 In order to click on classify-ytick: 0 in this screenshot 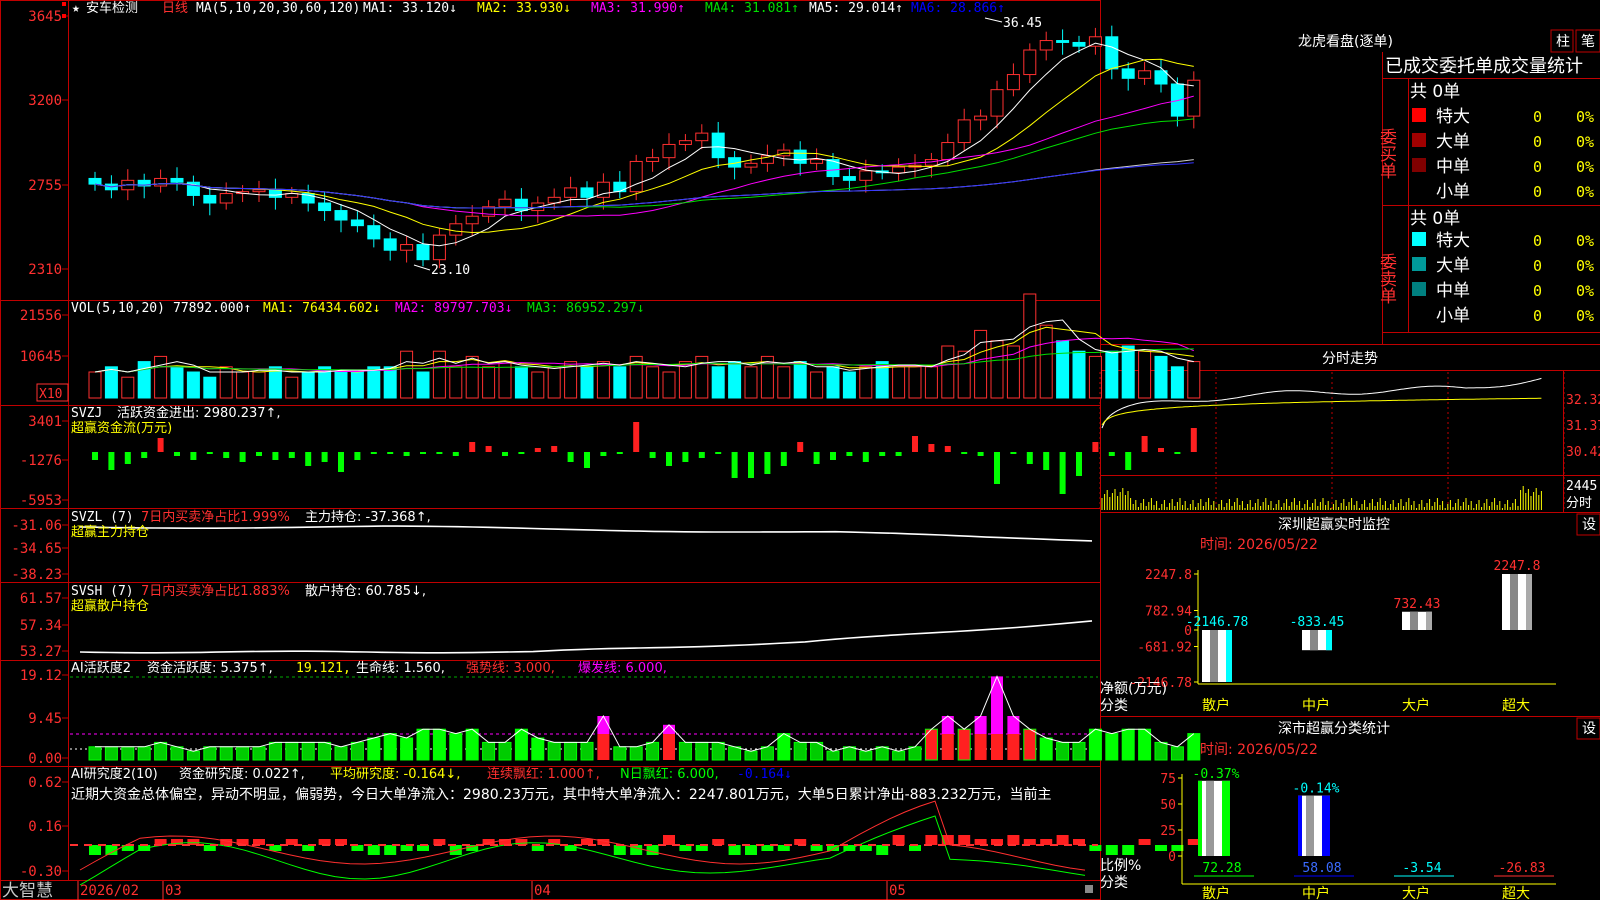, I will do `click(1172, 857)`.